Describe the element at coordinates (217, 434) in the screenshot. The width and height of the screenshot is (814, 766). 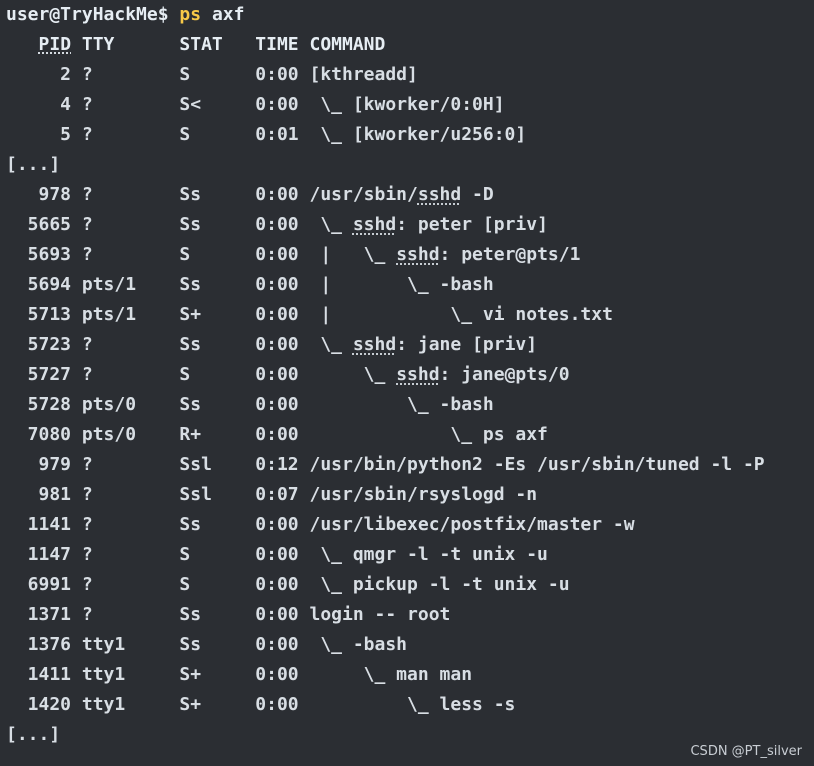
I see `stat-cell: R+` at that location.